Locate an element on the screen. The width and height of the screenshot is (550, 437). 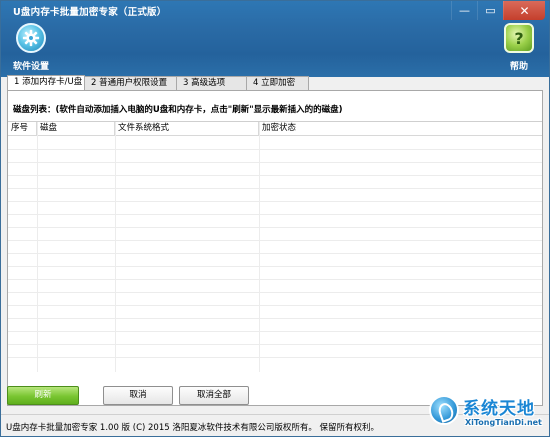
column-header-filesystem: 文件系统格式 is located at coordinates (187, 128).